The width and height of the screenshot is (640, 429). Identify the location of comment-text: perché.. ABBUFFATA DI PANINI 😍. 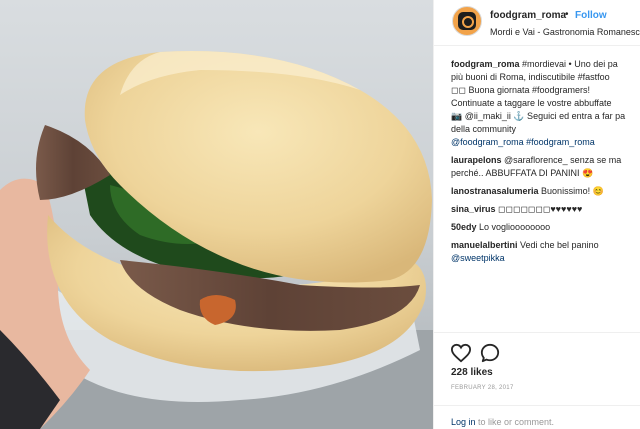
(522, 173).